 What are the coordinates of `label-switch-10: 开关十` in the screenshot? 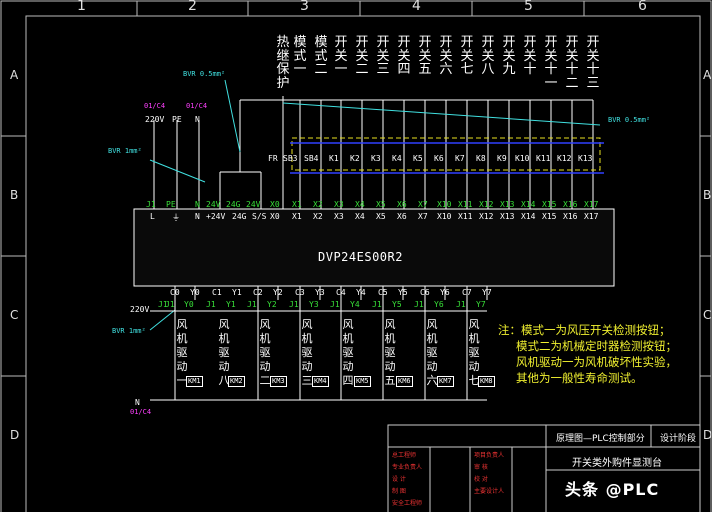 It's located at (530, 56).